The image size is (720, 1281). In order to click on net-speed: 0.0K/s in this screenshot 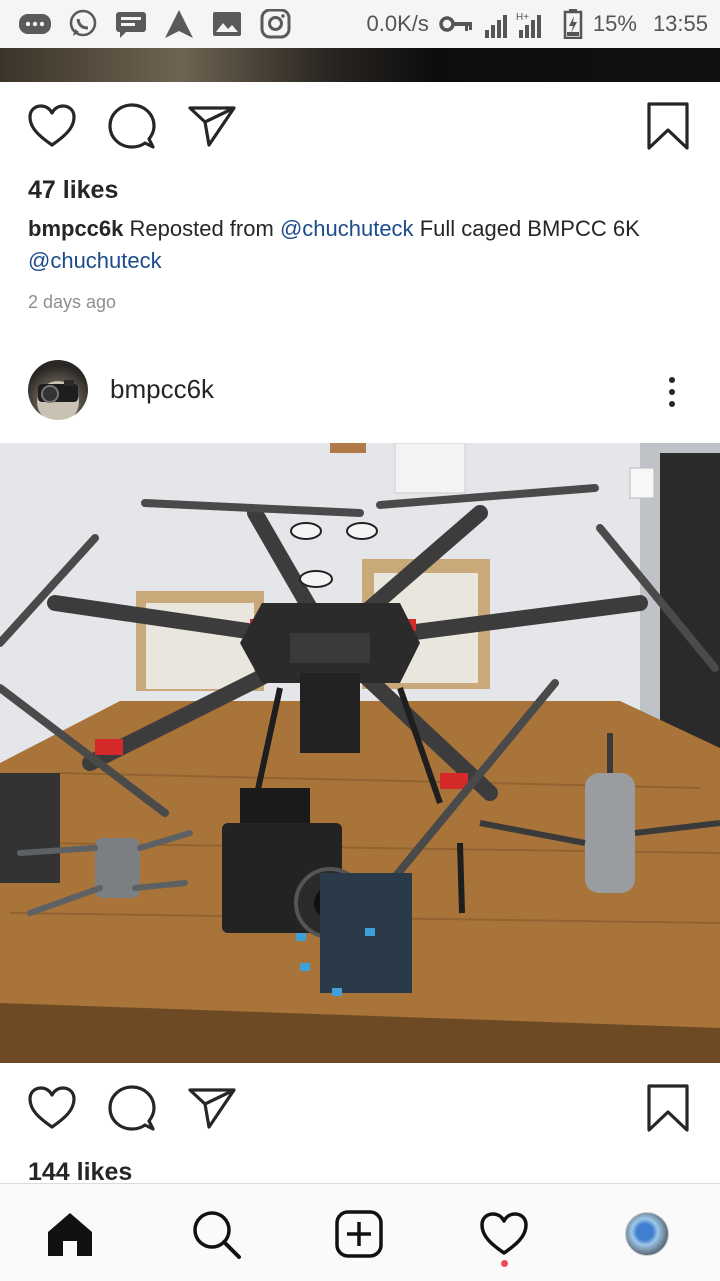, I will do `click(397, 23)`.